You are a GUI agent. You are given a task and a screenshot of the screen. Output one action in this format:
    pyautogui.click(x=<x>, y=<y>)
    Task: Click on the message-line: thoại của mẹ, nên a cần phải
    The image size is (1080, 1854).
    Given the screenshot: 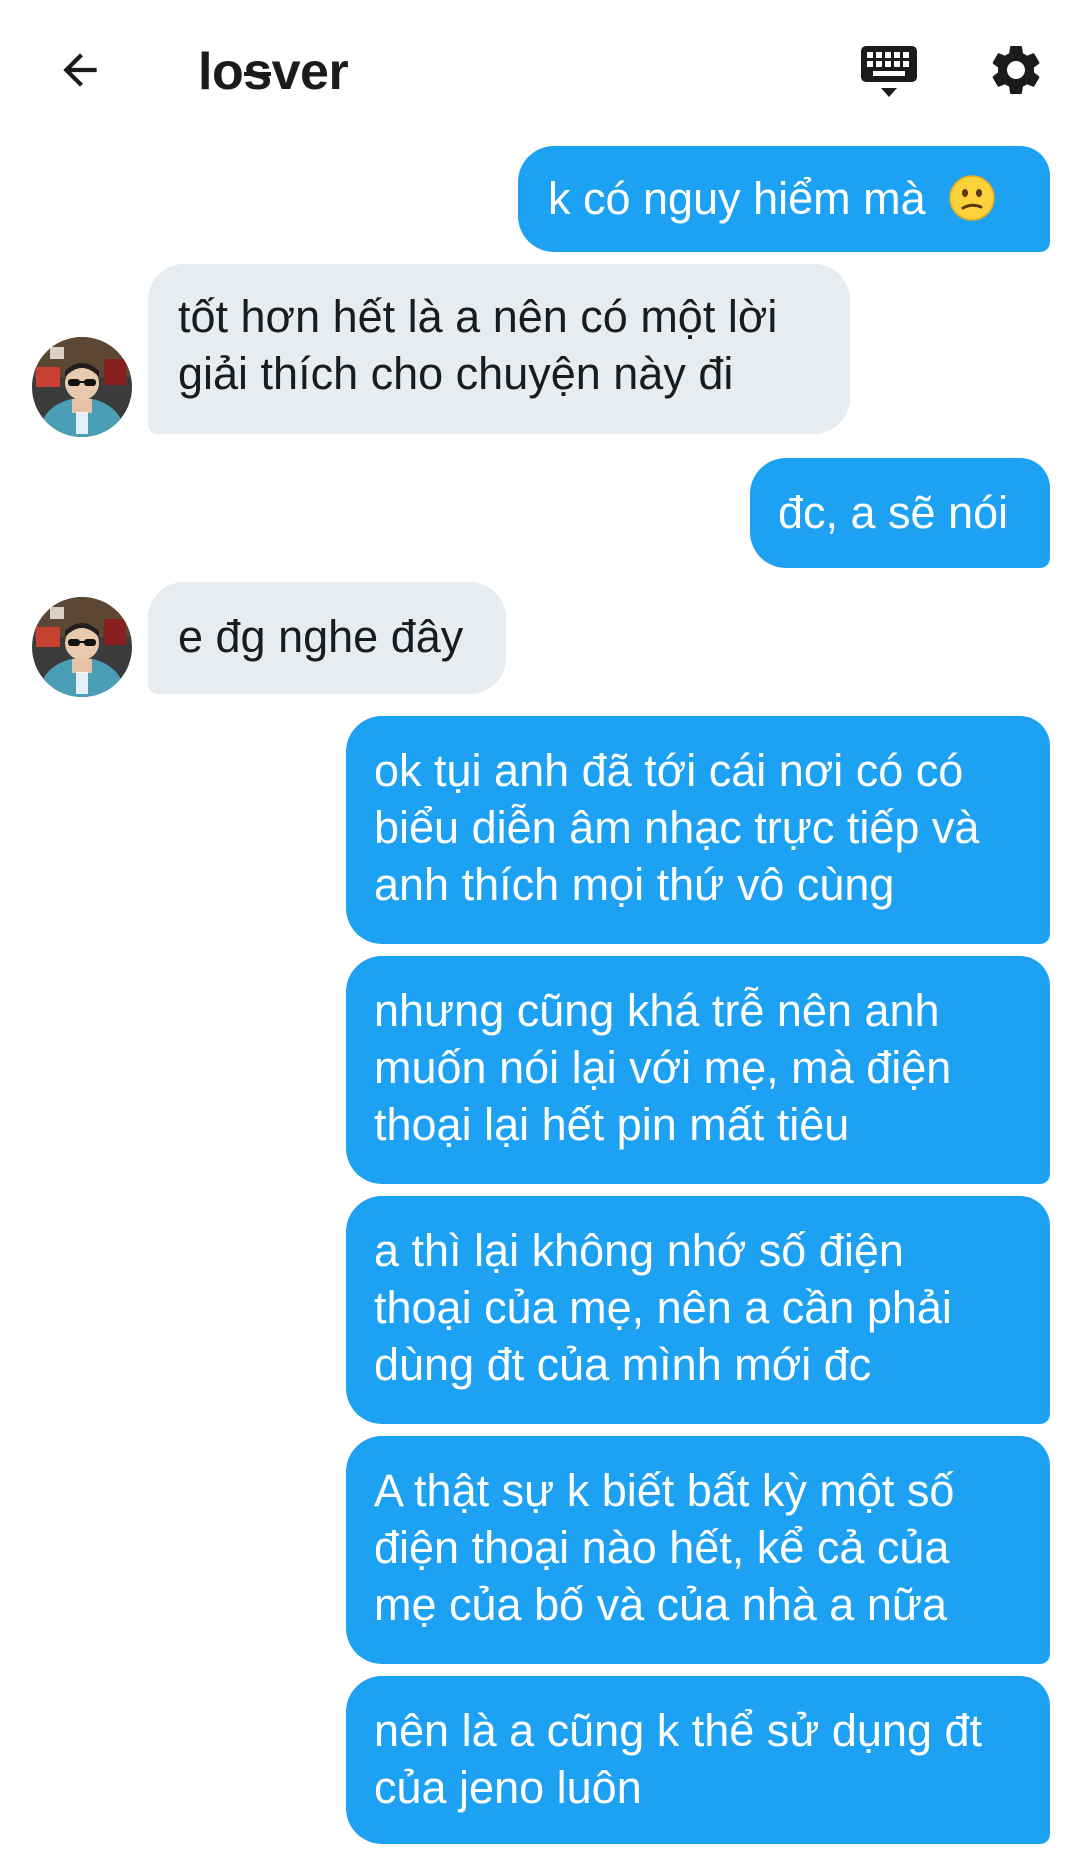 What is the action you would take?
    pyautogui.click(x=663, y=1307)
    